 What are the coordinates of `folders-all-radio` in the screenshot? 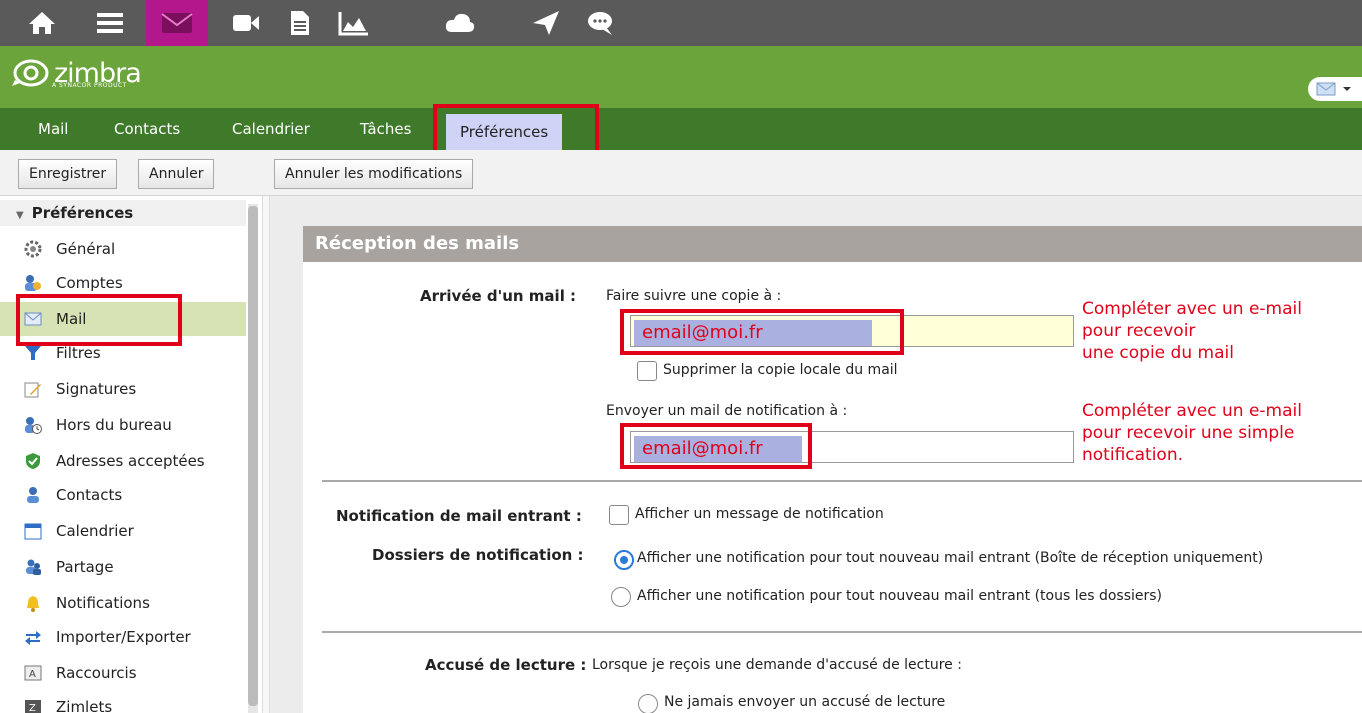 It's located at (621, 597).